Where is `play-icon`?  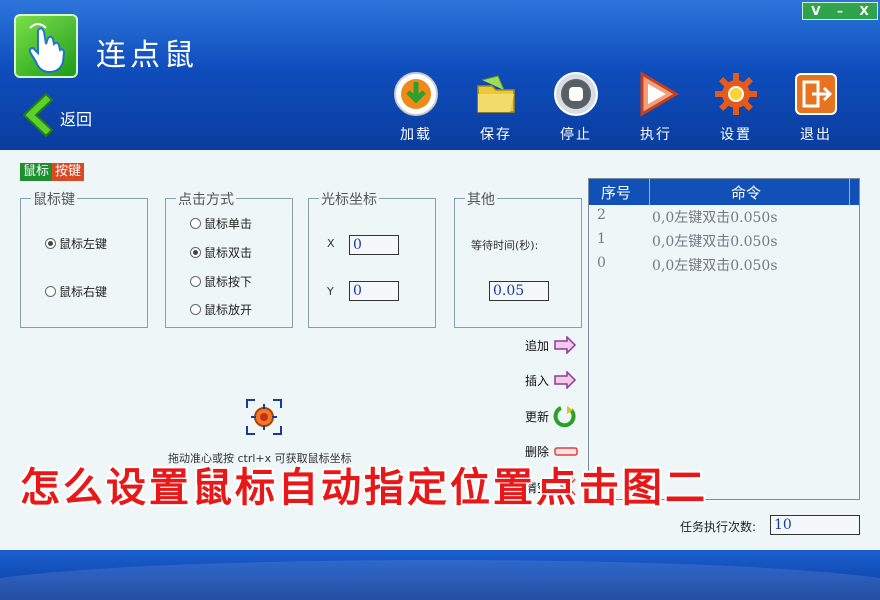
play-icon is located at coordinates (659, 94).